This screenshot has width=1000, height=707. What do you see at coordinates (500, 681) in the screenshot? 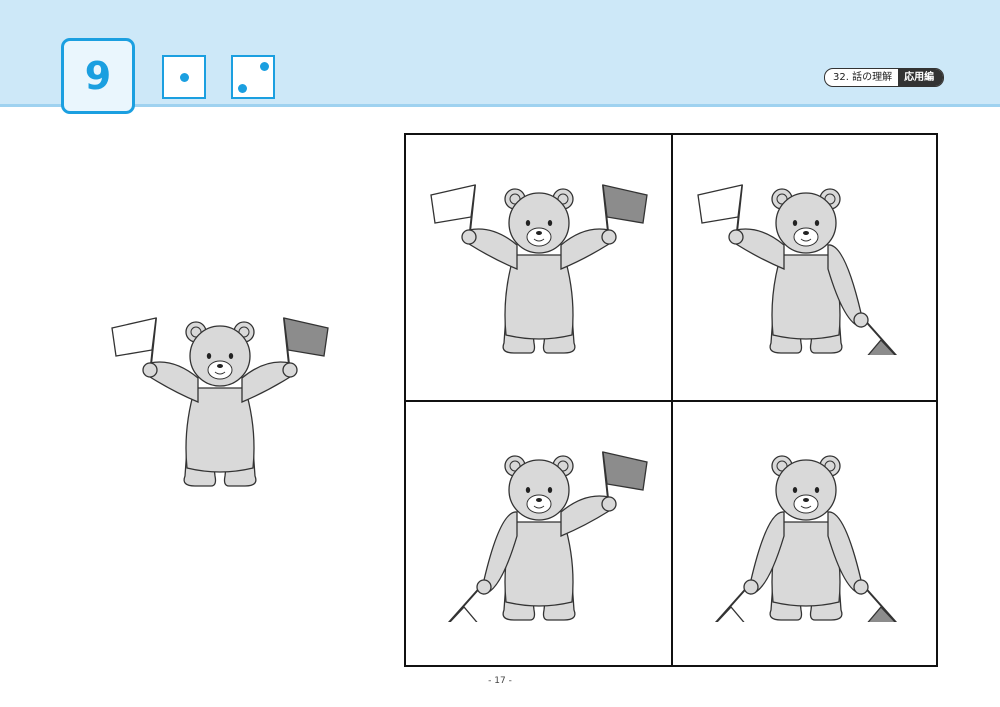
I see `page-number: - 17 -` at bounding box center [500, 681].